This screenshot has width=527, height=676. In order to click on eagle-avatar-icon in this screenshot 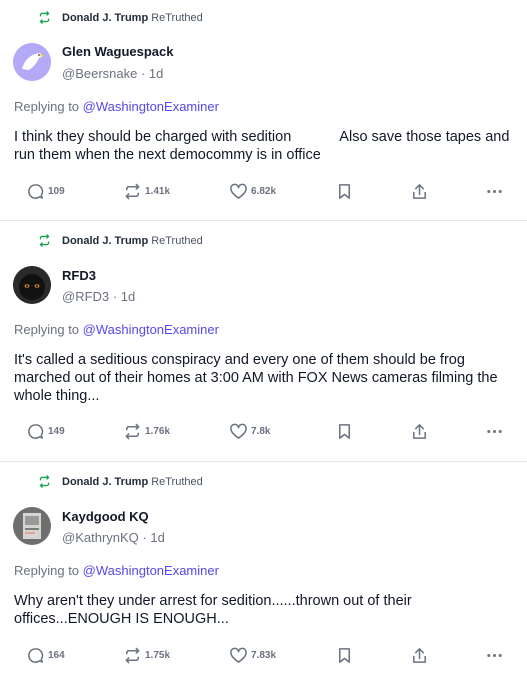, I will do `click(32, 62)`.